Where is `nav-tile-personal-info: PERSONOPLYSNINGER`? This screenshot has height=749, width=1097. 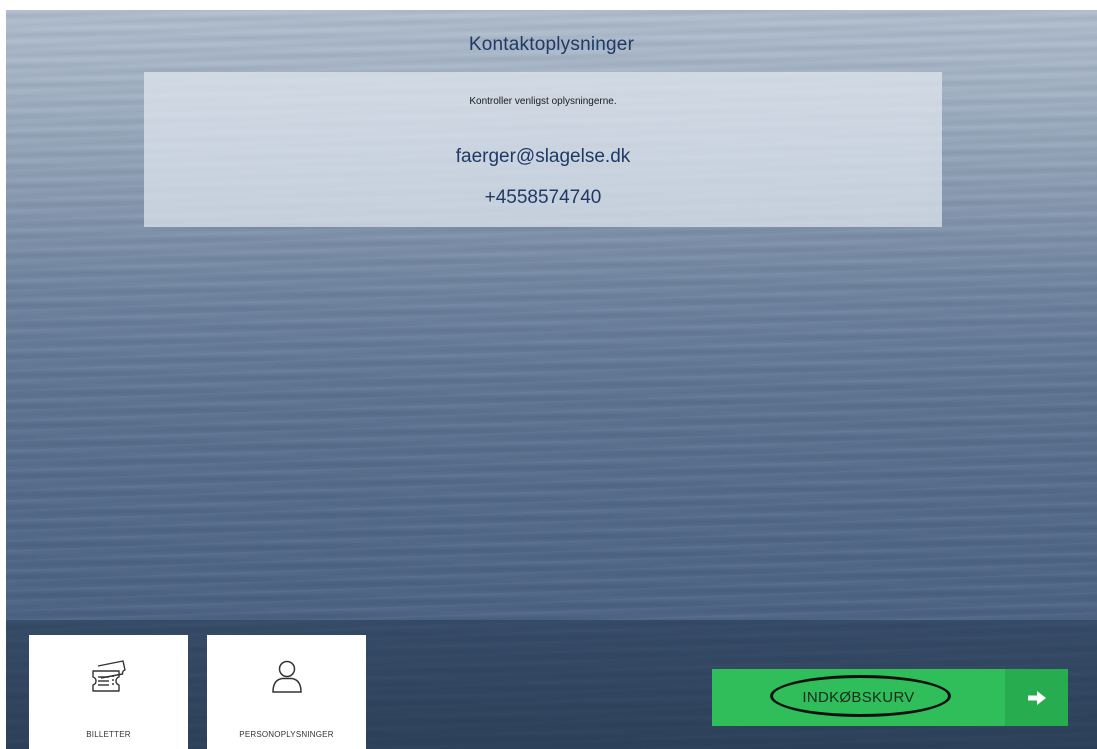 nav-tile-personal-info: PERSONOPLYSNINGER is located at coordinates (286, 692).